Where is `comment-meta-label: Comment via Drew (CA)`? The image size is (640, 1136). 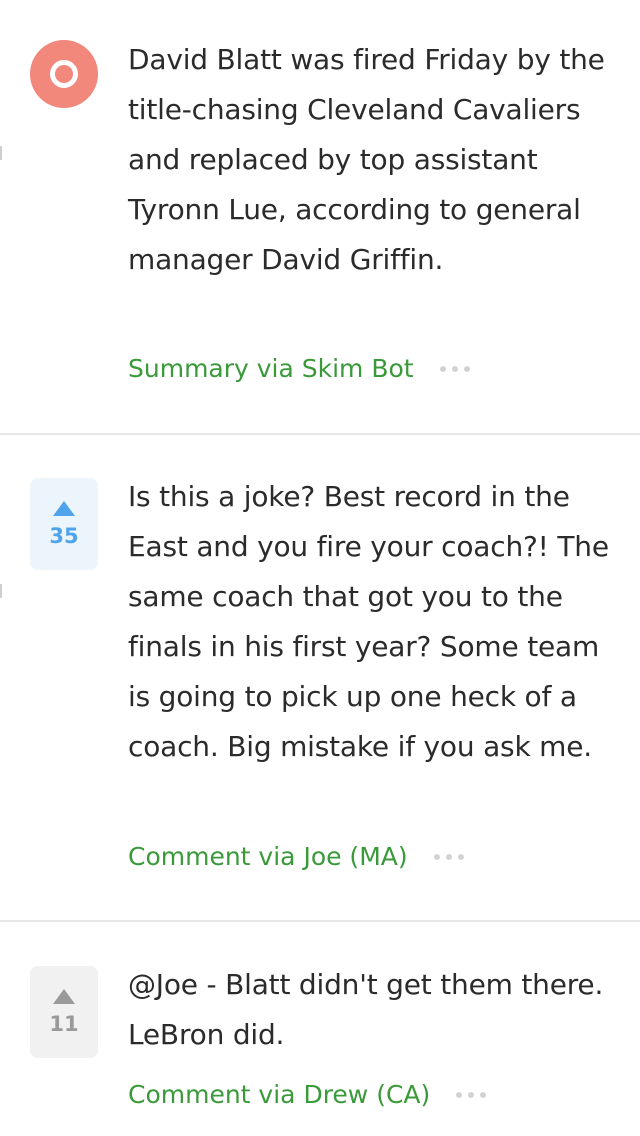
comment-meta-label: Comment via Drew (CA) is located at coordinates (279, 1095).